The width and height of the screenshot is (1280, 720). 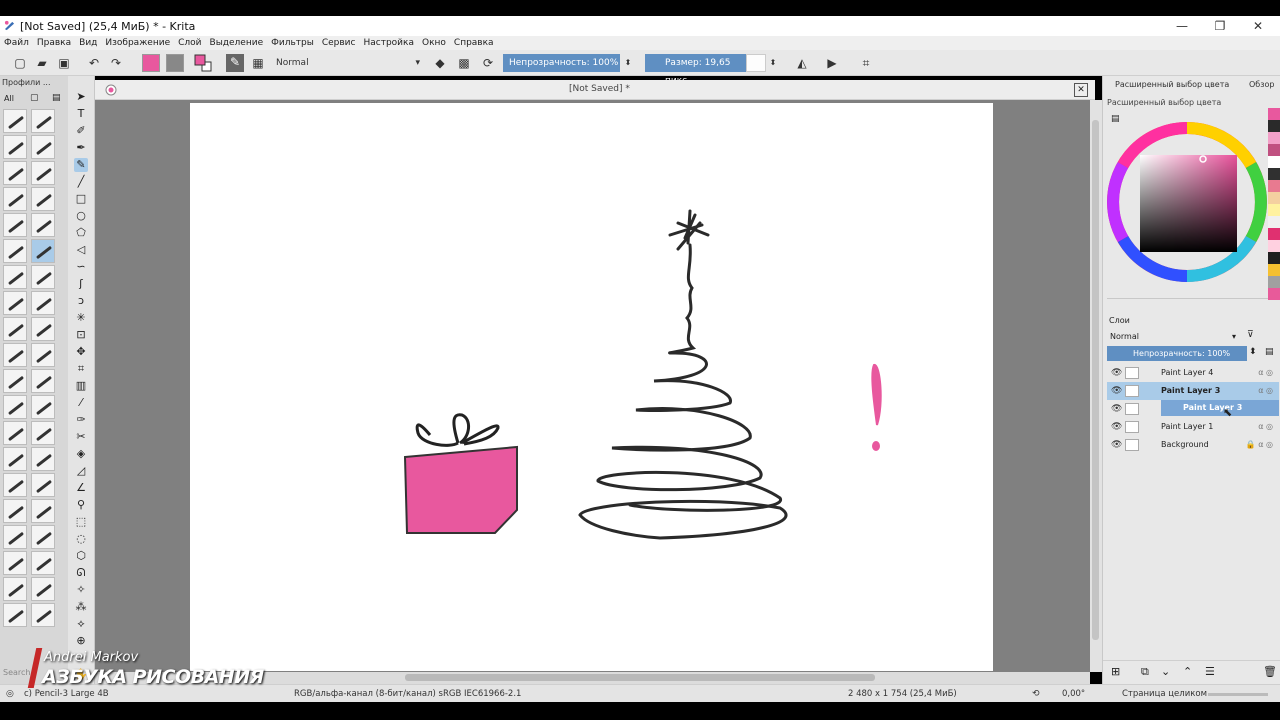 I want to click on maximize-button: ❐, so click(x=1220, y=26).